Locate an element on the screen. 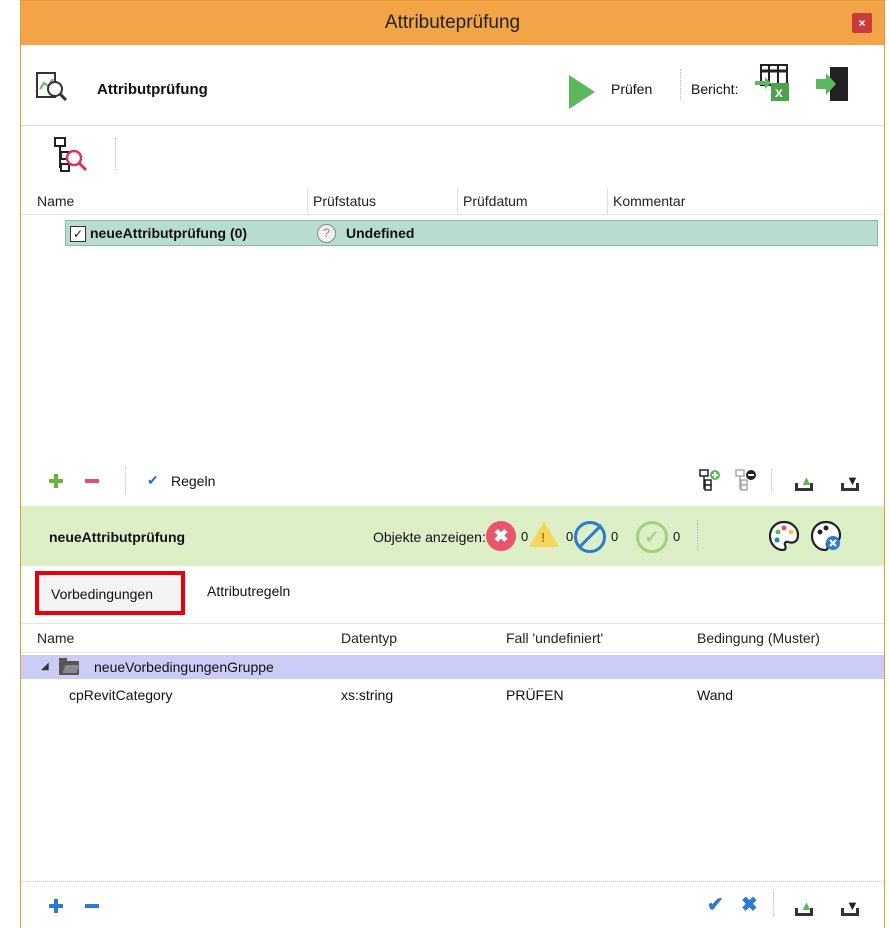 This screenshot has height=928, width=890. warning-mark: ! is located at coordinates (543, 537).